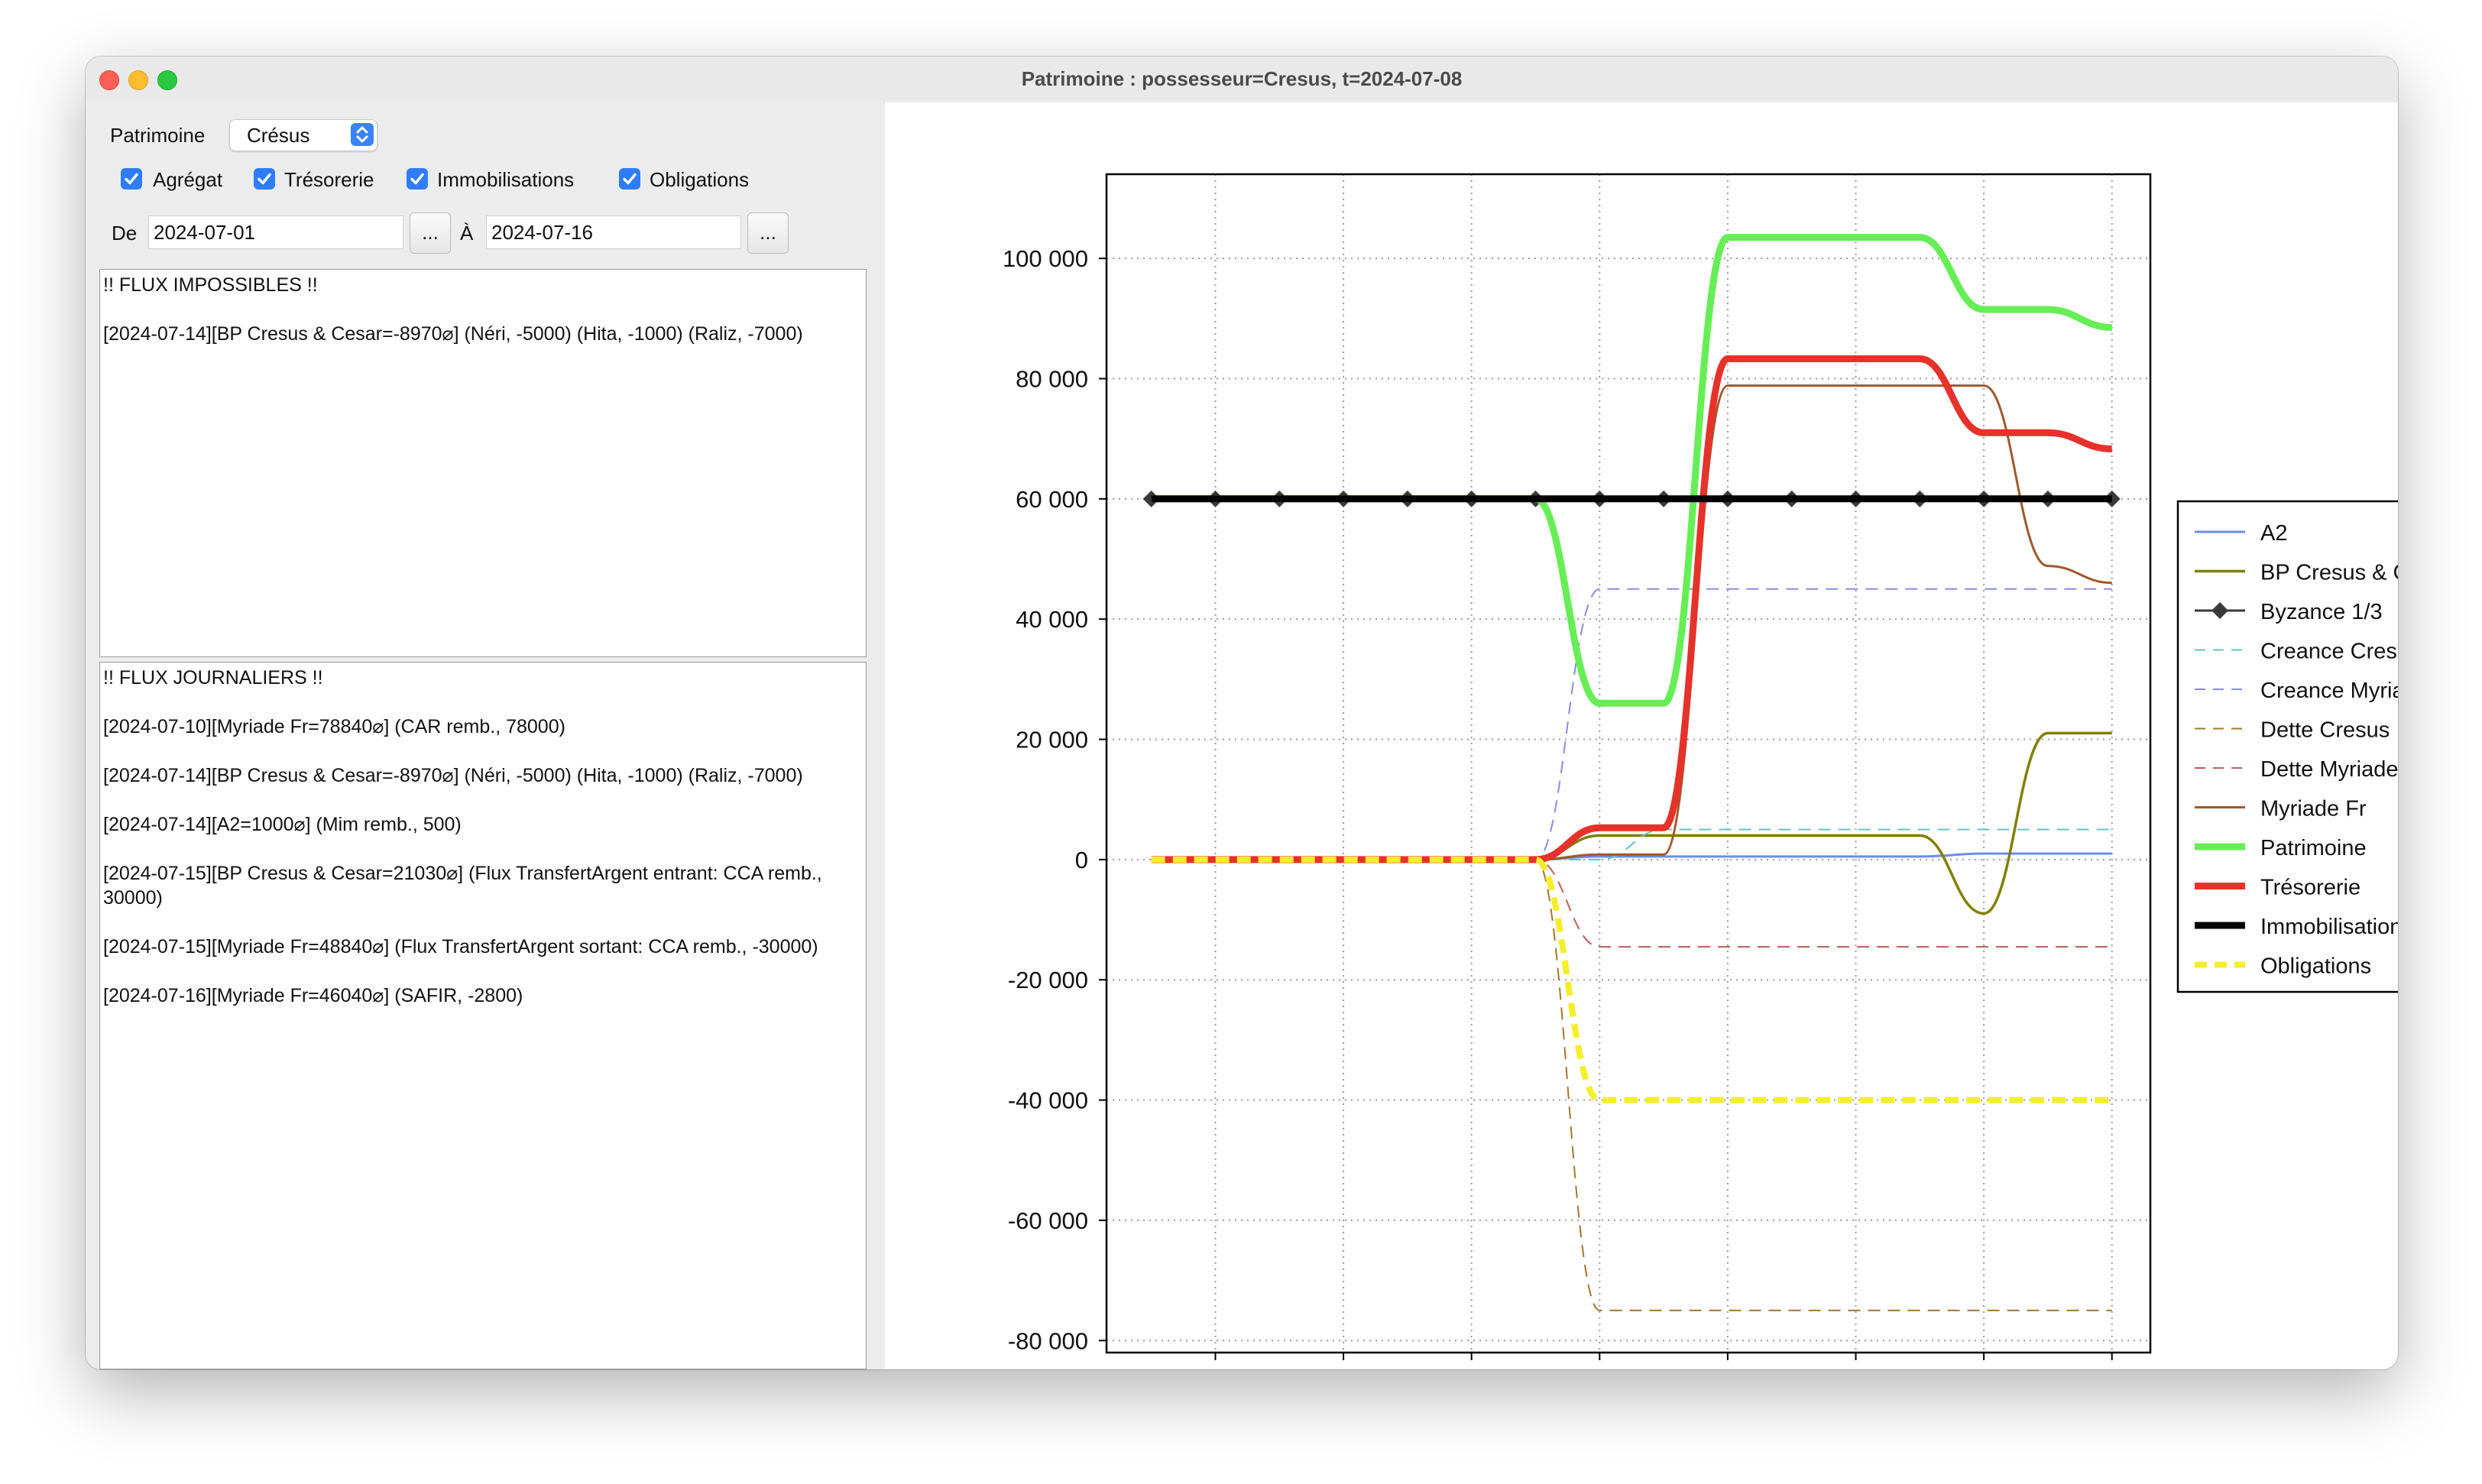 The height and width of the screenshot is (1484, 2482). Describe the element at coordinates (2329, 652) in the screenshot. I see `legend-label: Creance Cresus` at that location.